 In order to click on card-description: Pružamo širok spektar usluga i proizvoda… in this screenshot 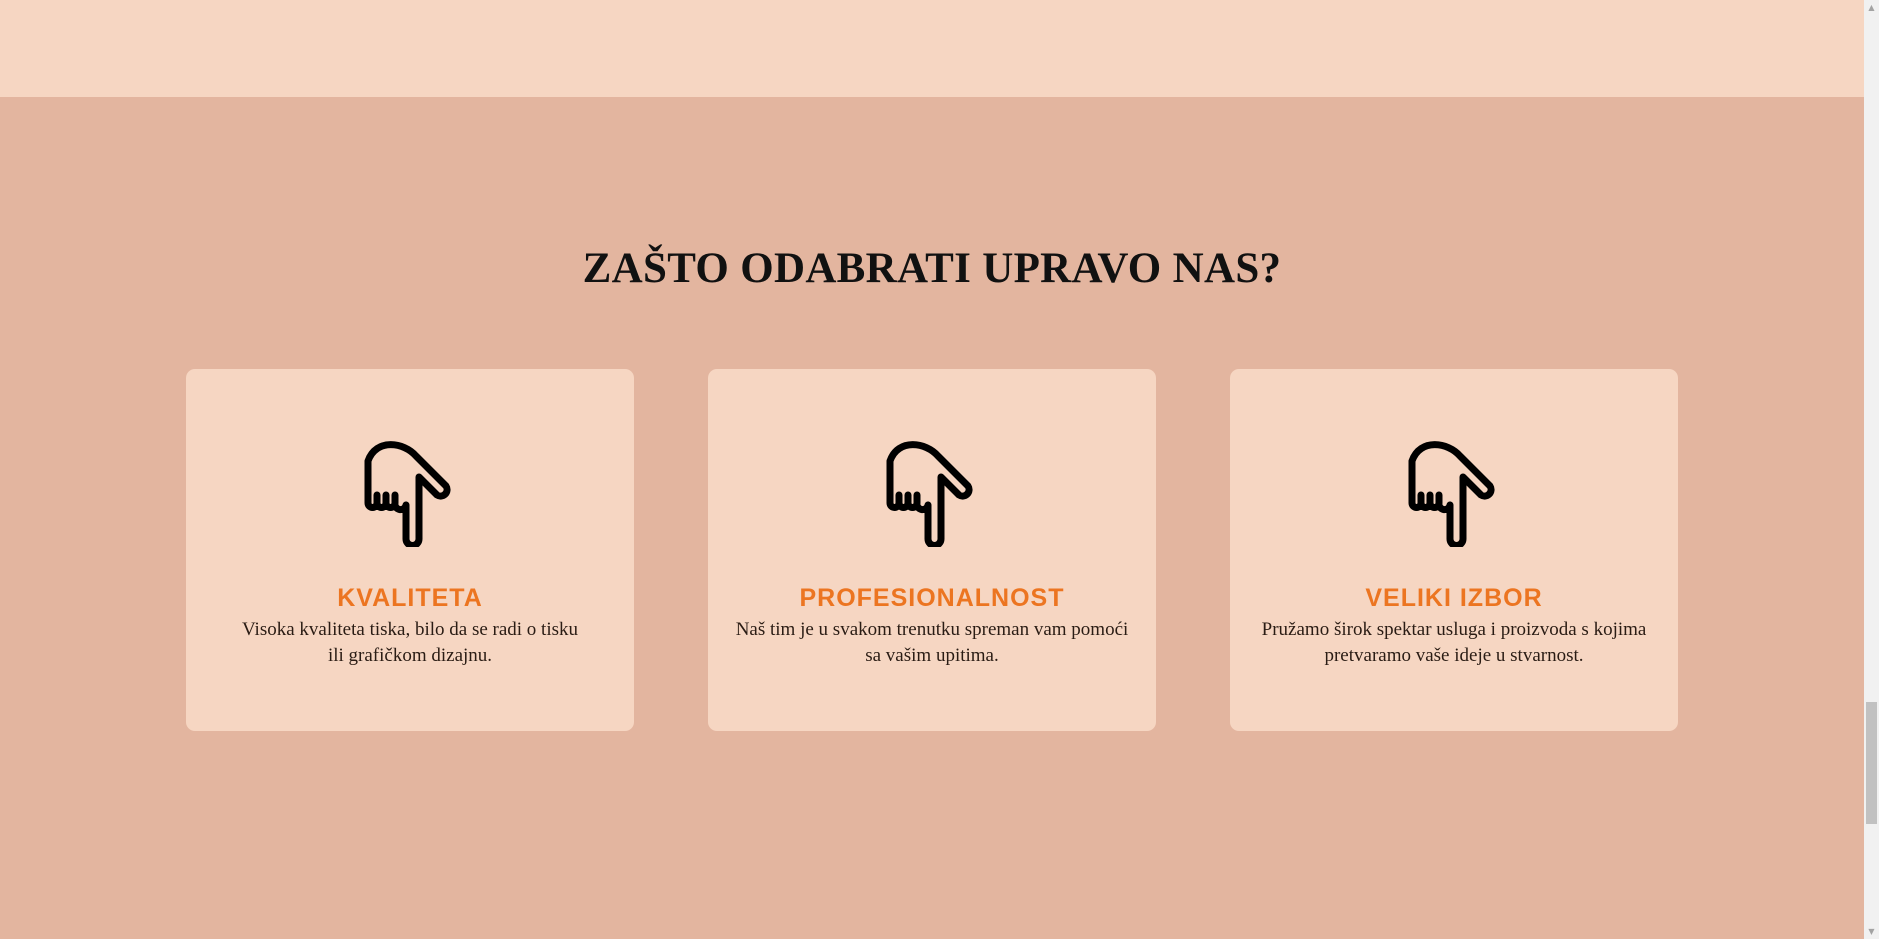, I will do `click(1454, 643)`.